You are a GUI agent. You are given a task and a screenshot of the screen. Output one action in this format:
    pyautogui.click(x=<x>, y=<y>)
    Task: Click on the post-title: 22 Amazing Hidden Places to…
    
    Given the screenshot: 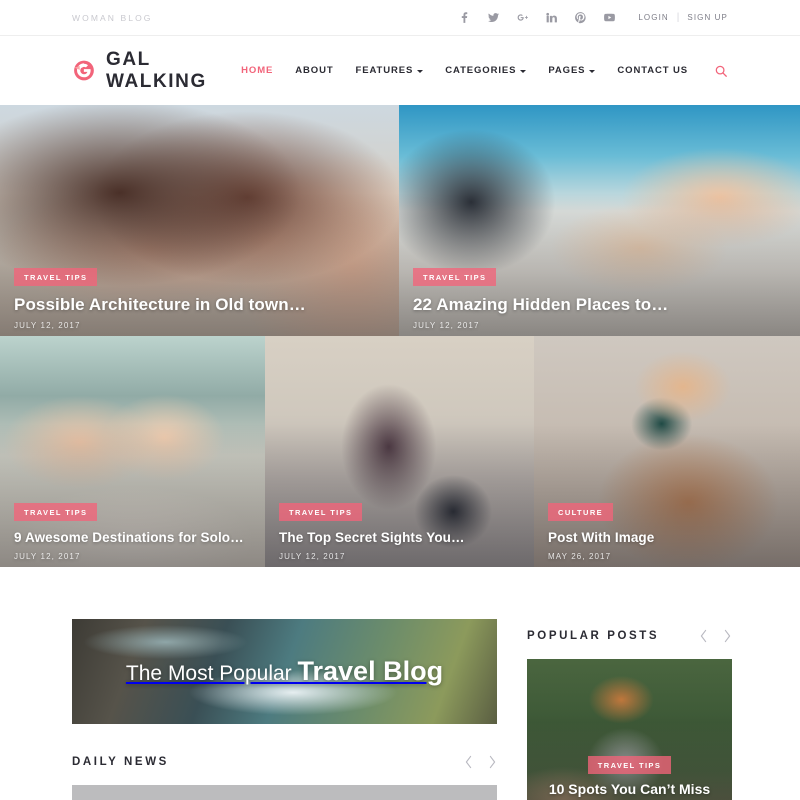 What is the action you would take?
    pyautogui.click(x=541, y=304)
    